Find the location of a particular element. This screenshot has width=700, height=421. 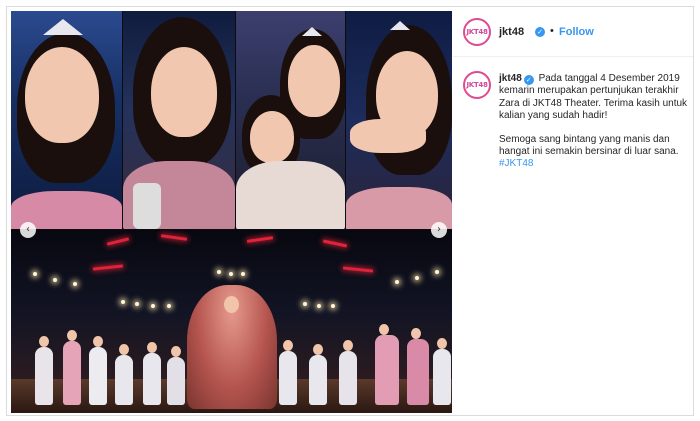

caption-avatar: JKT48 is located at coordinates (477, 85).